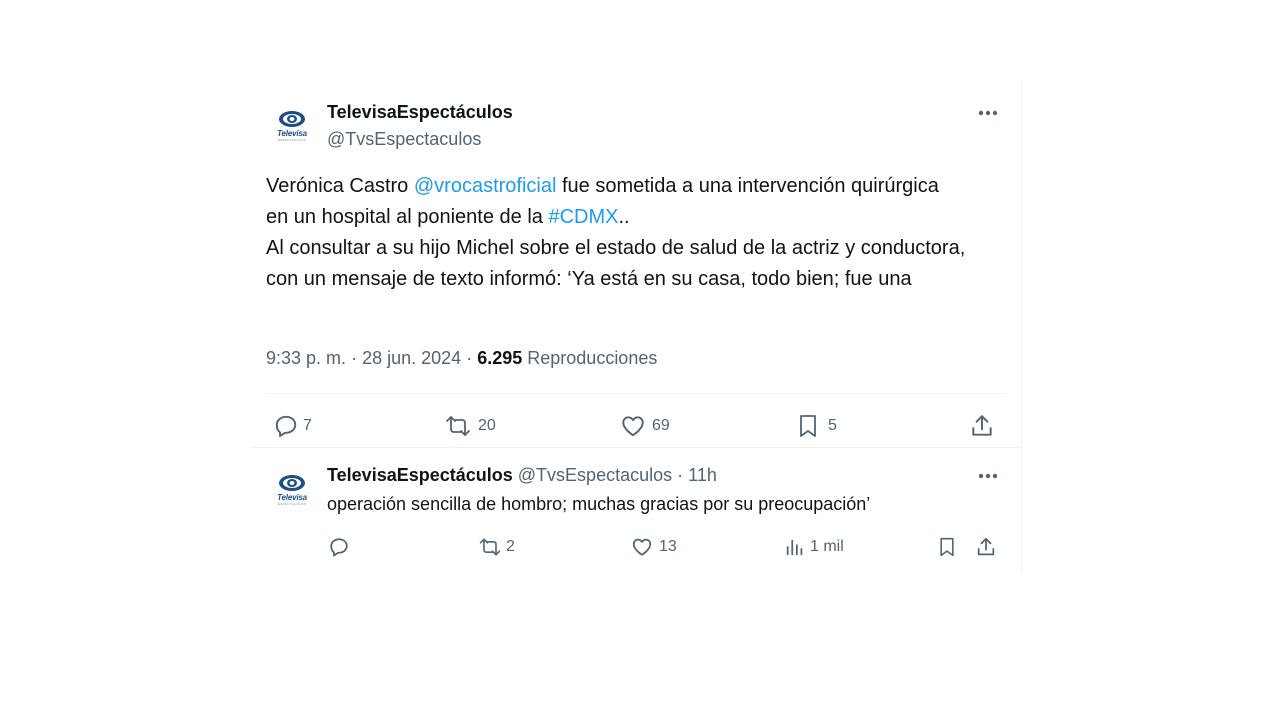 The width and height of the screenshot is (1280, 720). I want to click on reply-views-count: 1 mil, so click(827, 546).